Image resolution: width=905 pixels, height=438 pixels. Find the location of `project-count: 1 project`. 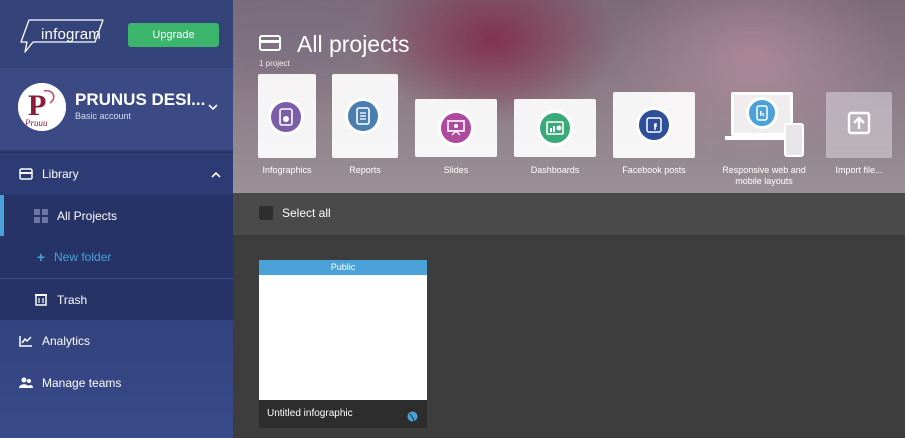

project-count: 1 project is located at coordinates (274, 63).